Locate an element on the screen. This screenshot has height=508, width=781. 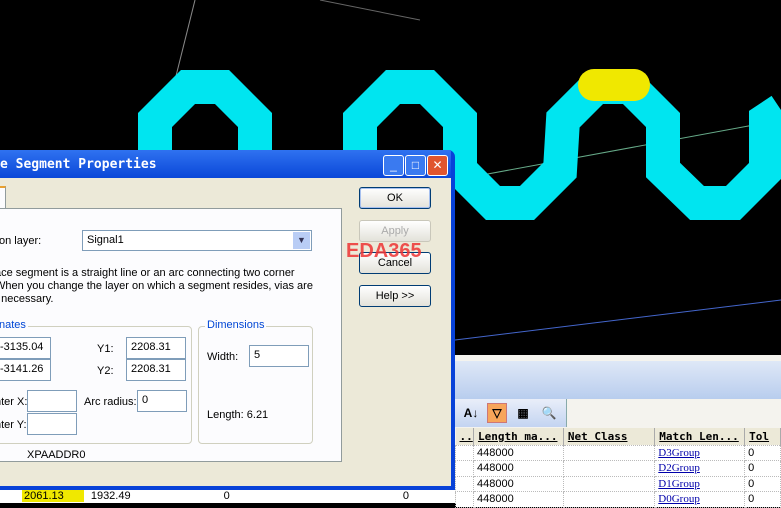
x2-field: -3141.26 is located at coordinates (25, 370).